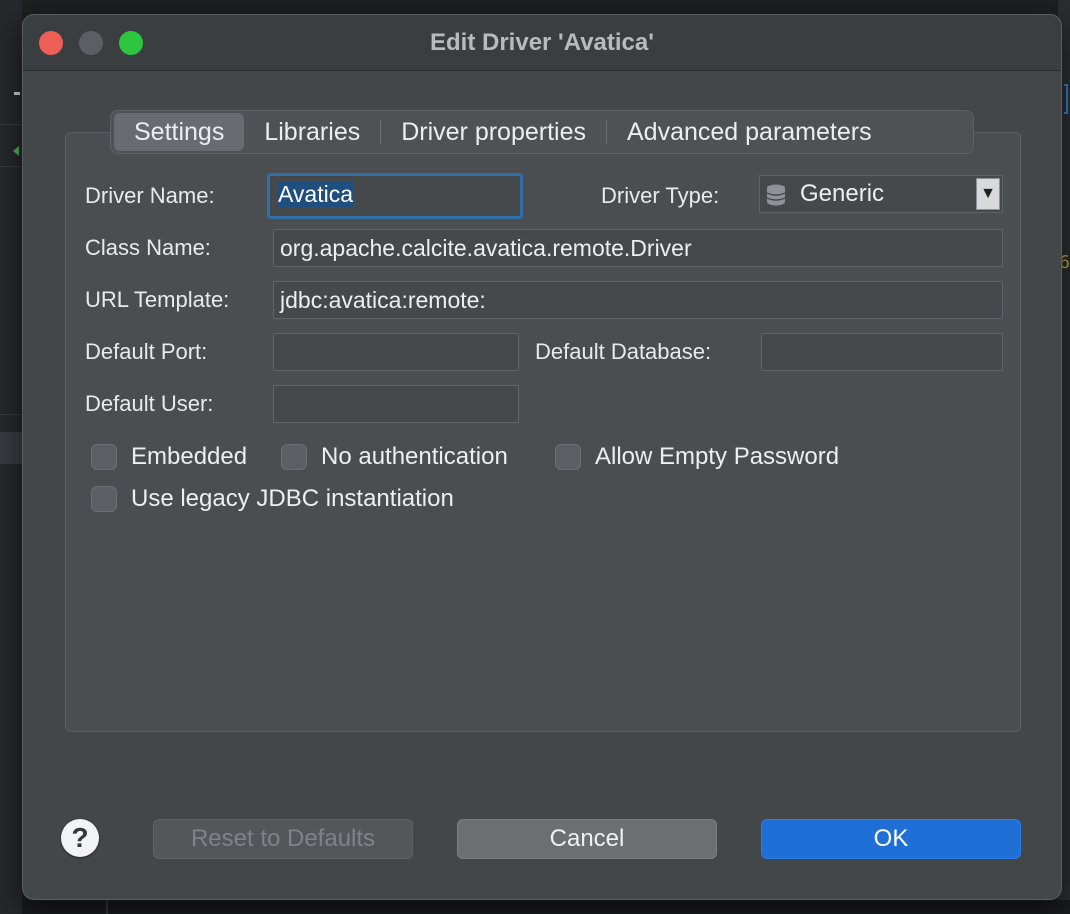 This screenshot has height=914, width=1070. I want to click on help-icon: ?, so click(80, 838).